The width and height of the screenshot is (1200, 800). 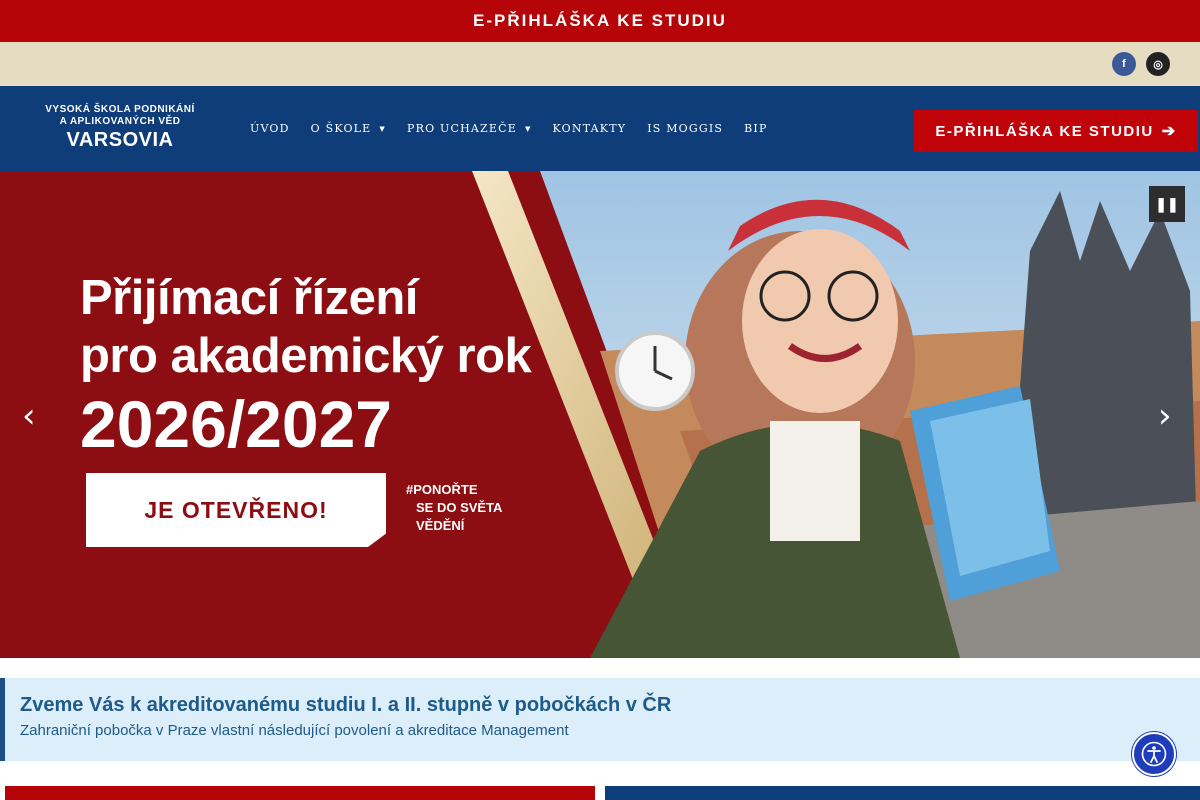 I want to click on accessibility-icon, so click(x=1154, y=754).